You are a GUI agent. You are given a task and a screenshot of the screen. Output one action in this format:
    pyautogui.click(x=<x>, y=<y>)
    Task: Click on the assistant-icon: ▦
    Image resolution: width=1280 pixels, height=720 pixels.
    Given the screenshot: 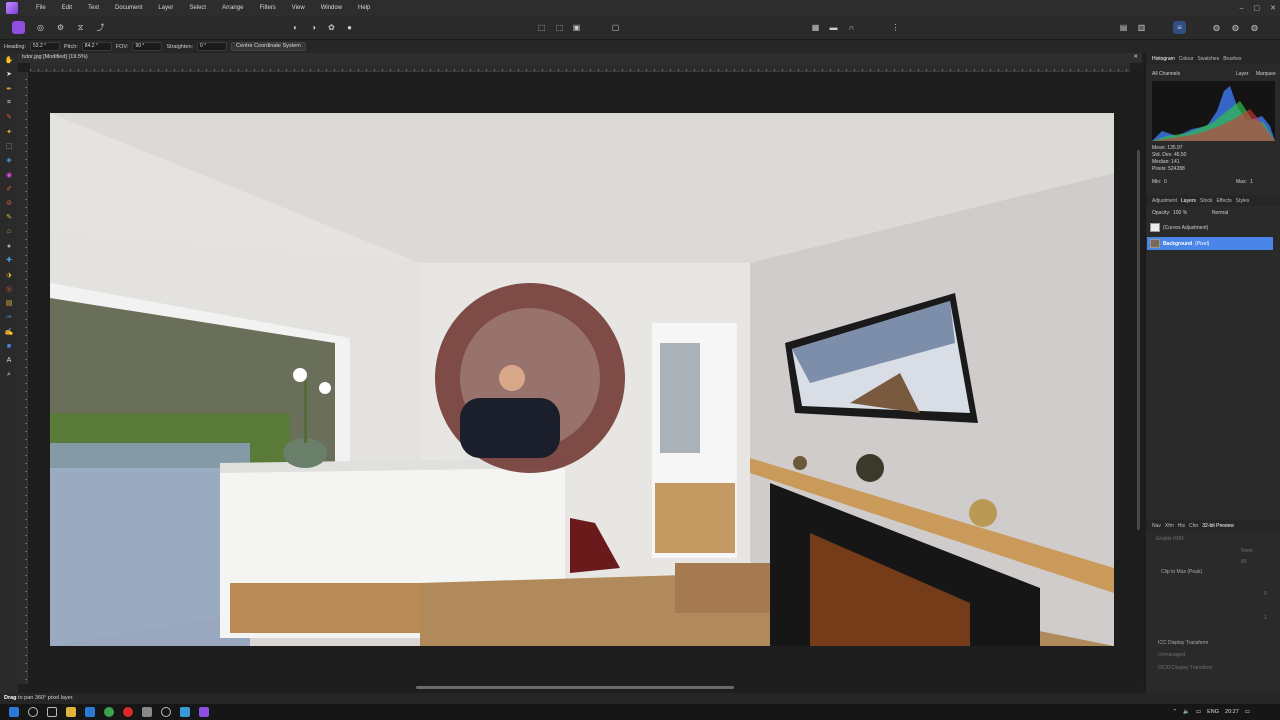 What is the action you would take?
    pyautogui.click(x=815, y=27)
    